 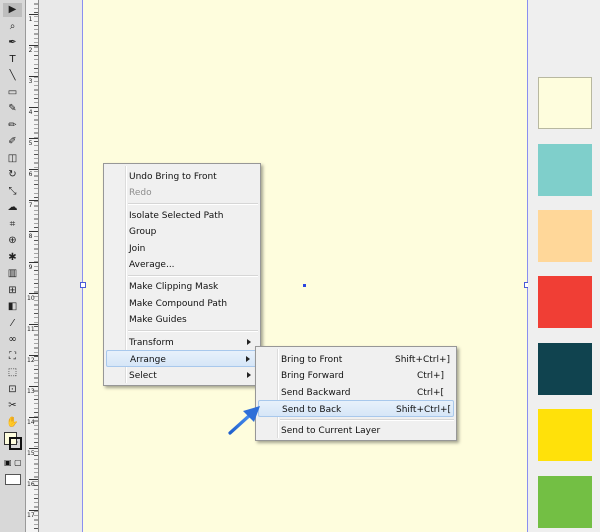 I want to click on menu-item-bring-forward: Bring Forward Ctrl+], so click(x=356, y=375).